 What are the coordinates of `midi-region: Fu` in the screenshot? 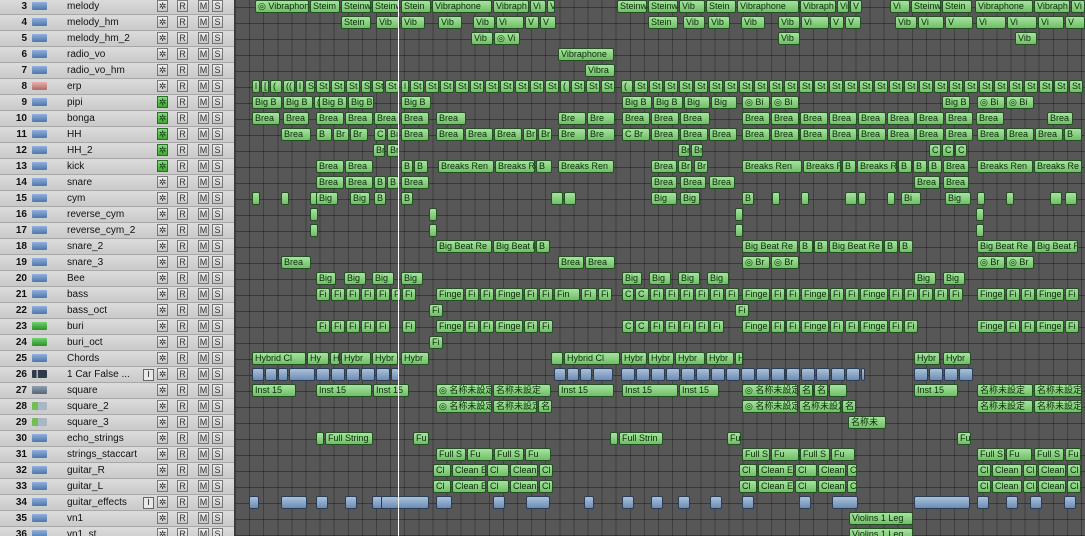 It's located at (538, 454).